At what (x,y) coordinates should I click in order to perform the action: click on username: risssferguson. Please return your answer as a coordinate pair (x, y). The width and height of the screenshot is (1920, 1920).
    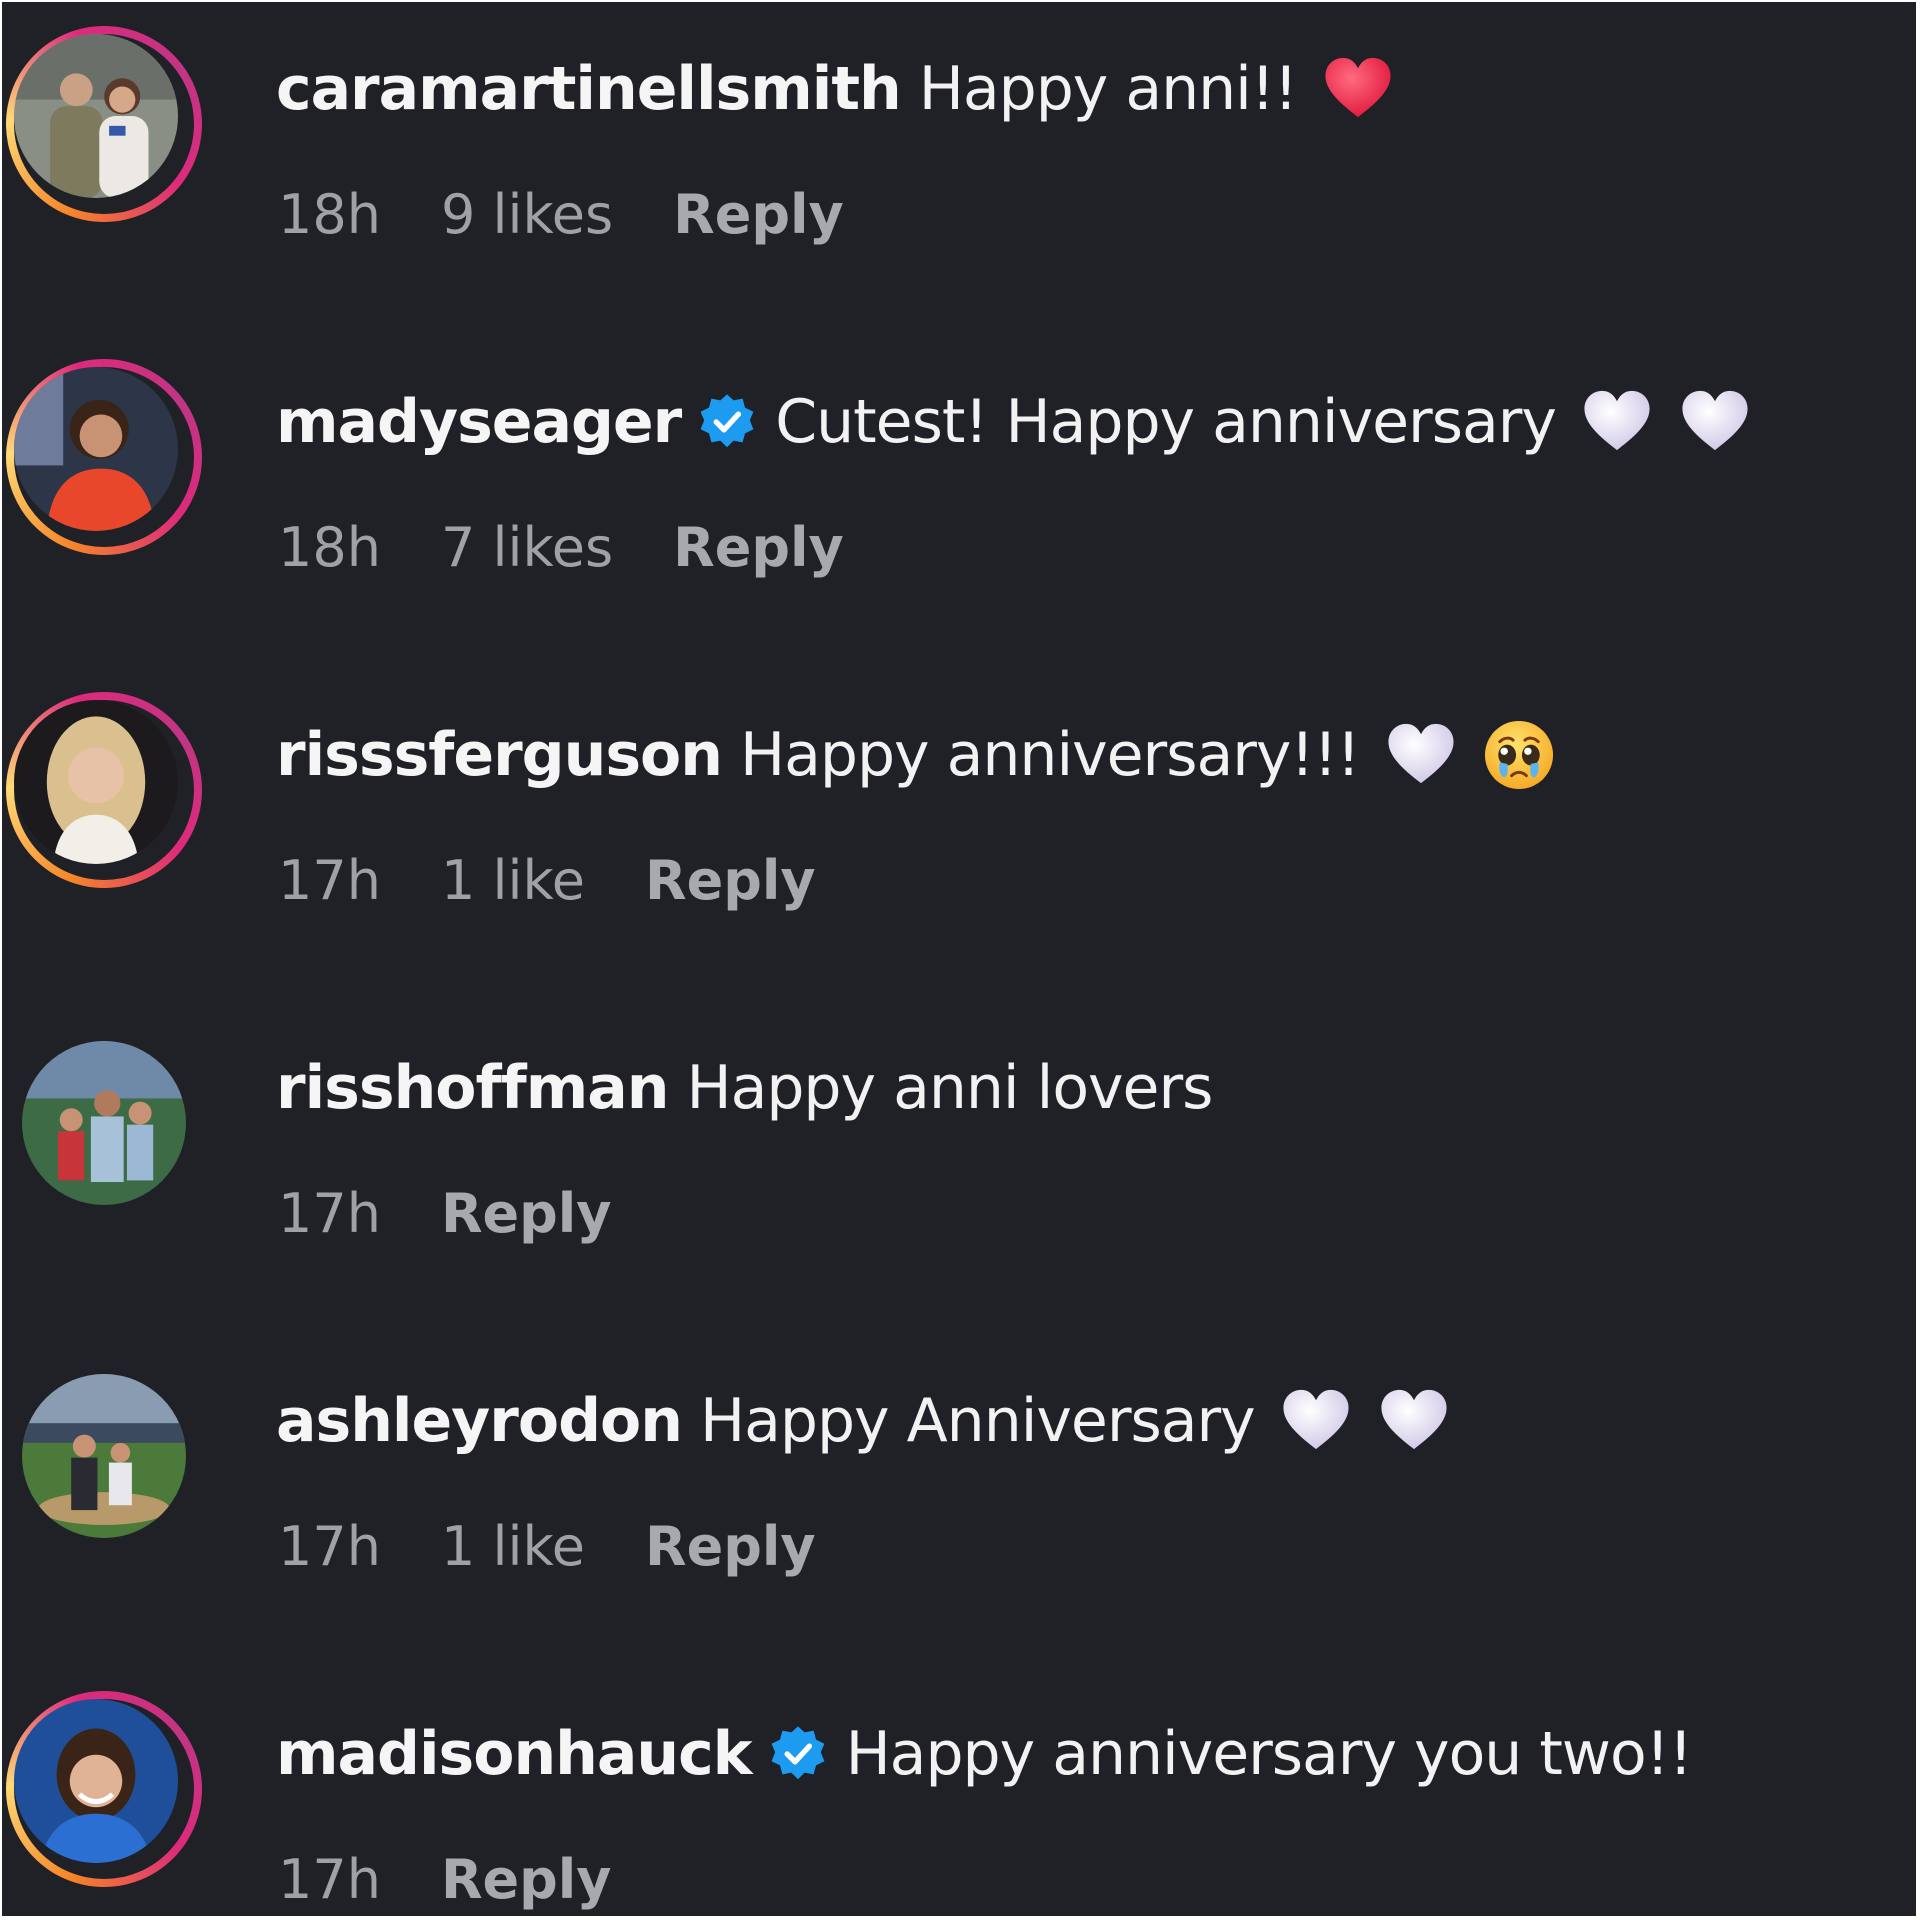
    Looking at the image, I should click on (499, 755).